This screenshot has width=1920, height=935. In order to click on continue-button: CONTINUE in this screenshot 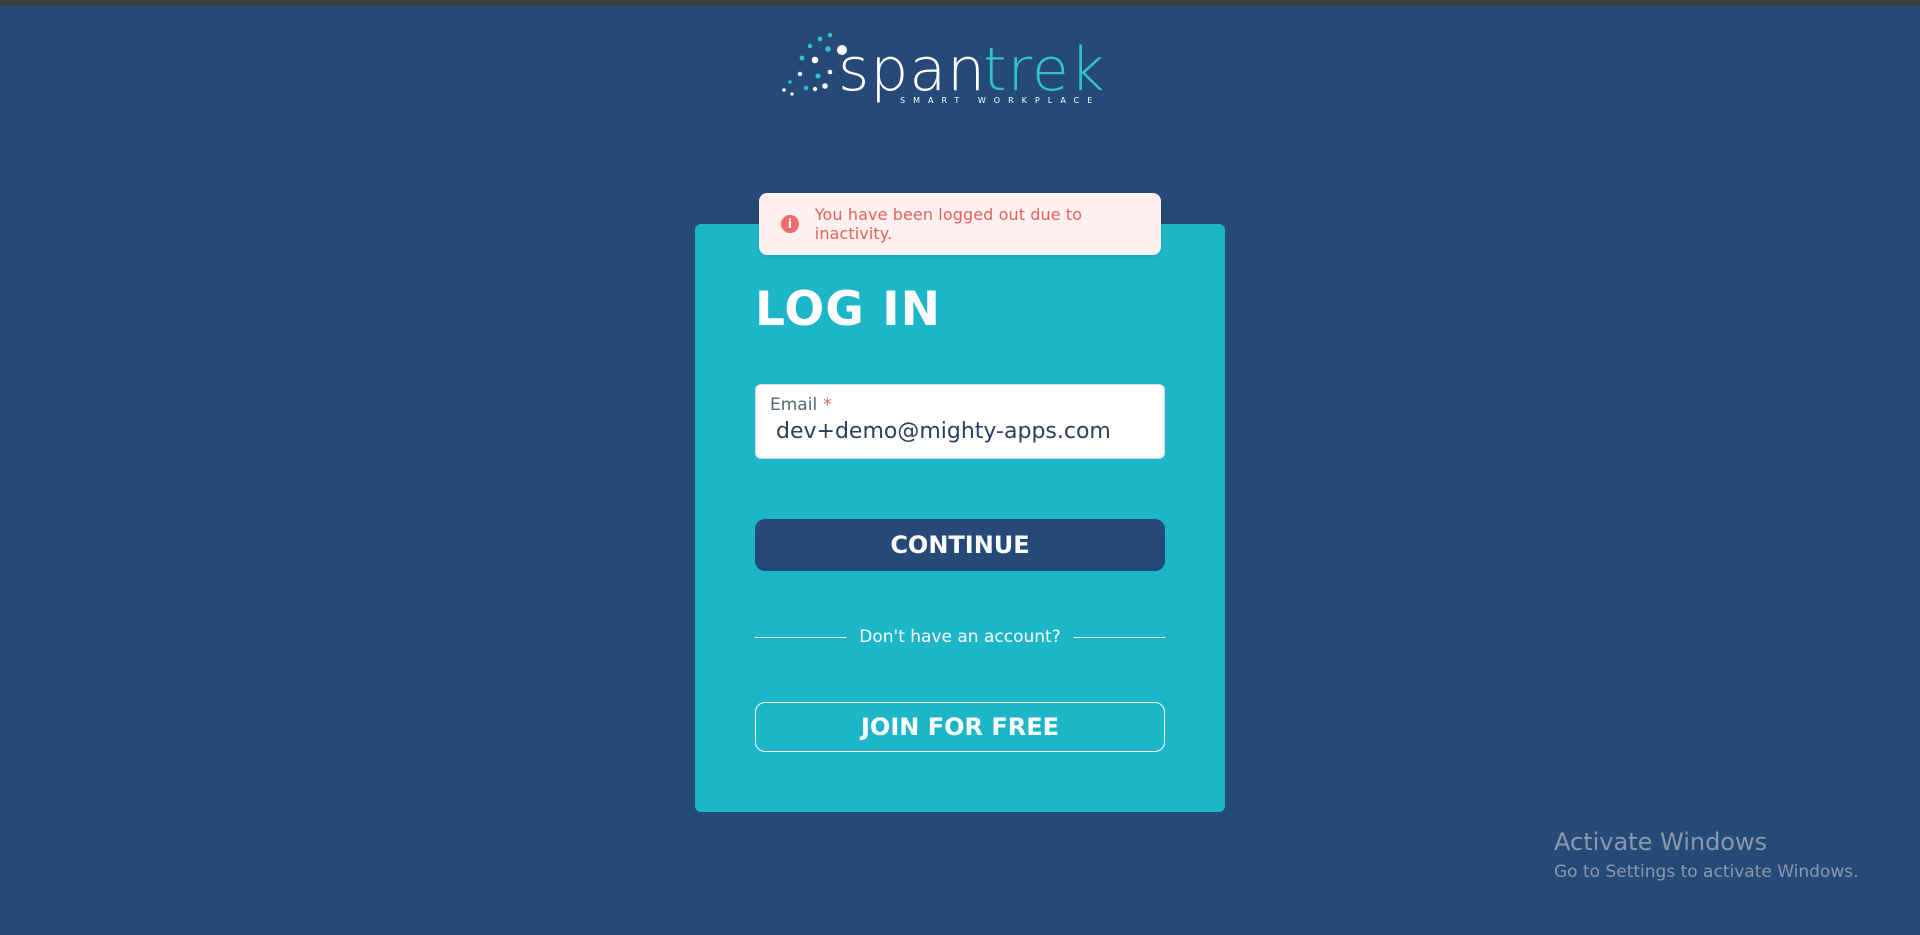, I will do `click(960, 545)`.